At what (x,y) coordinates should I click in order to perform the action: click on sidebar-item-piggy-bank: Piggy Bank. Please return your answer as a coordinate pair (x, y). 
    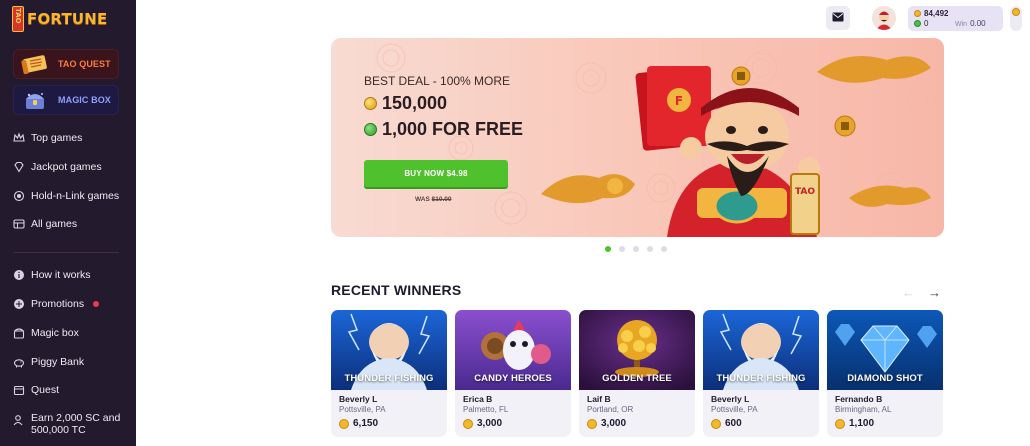
    Looking at the image, I should click on (48, 362).